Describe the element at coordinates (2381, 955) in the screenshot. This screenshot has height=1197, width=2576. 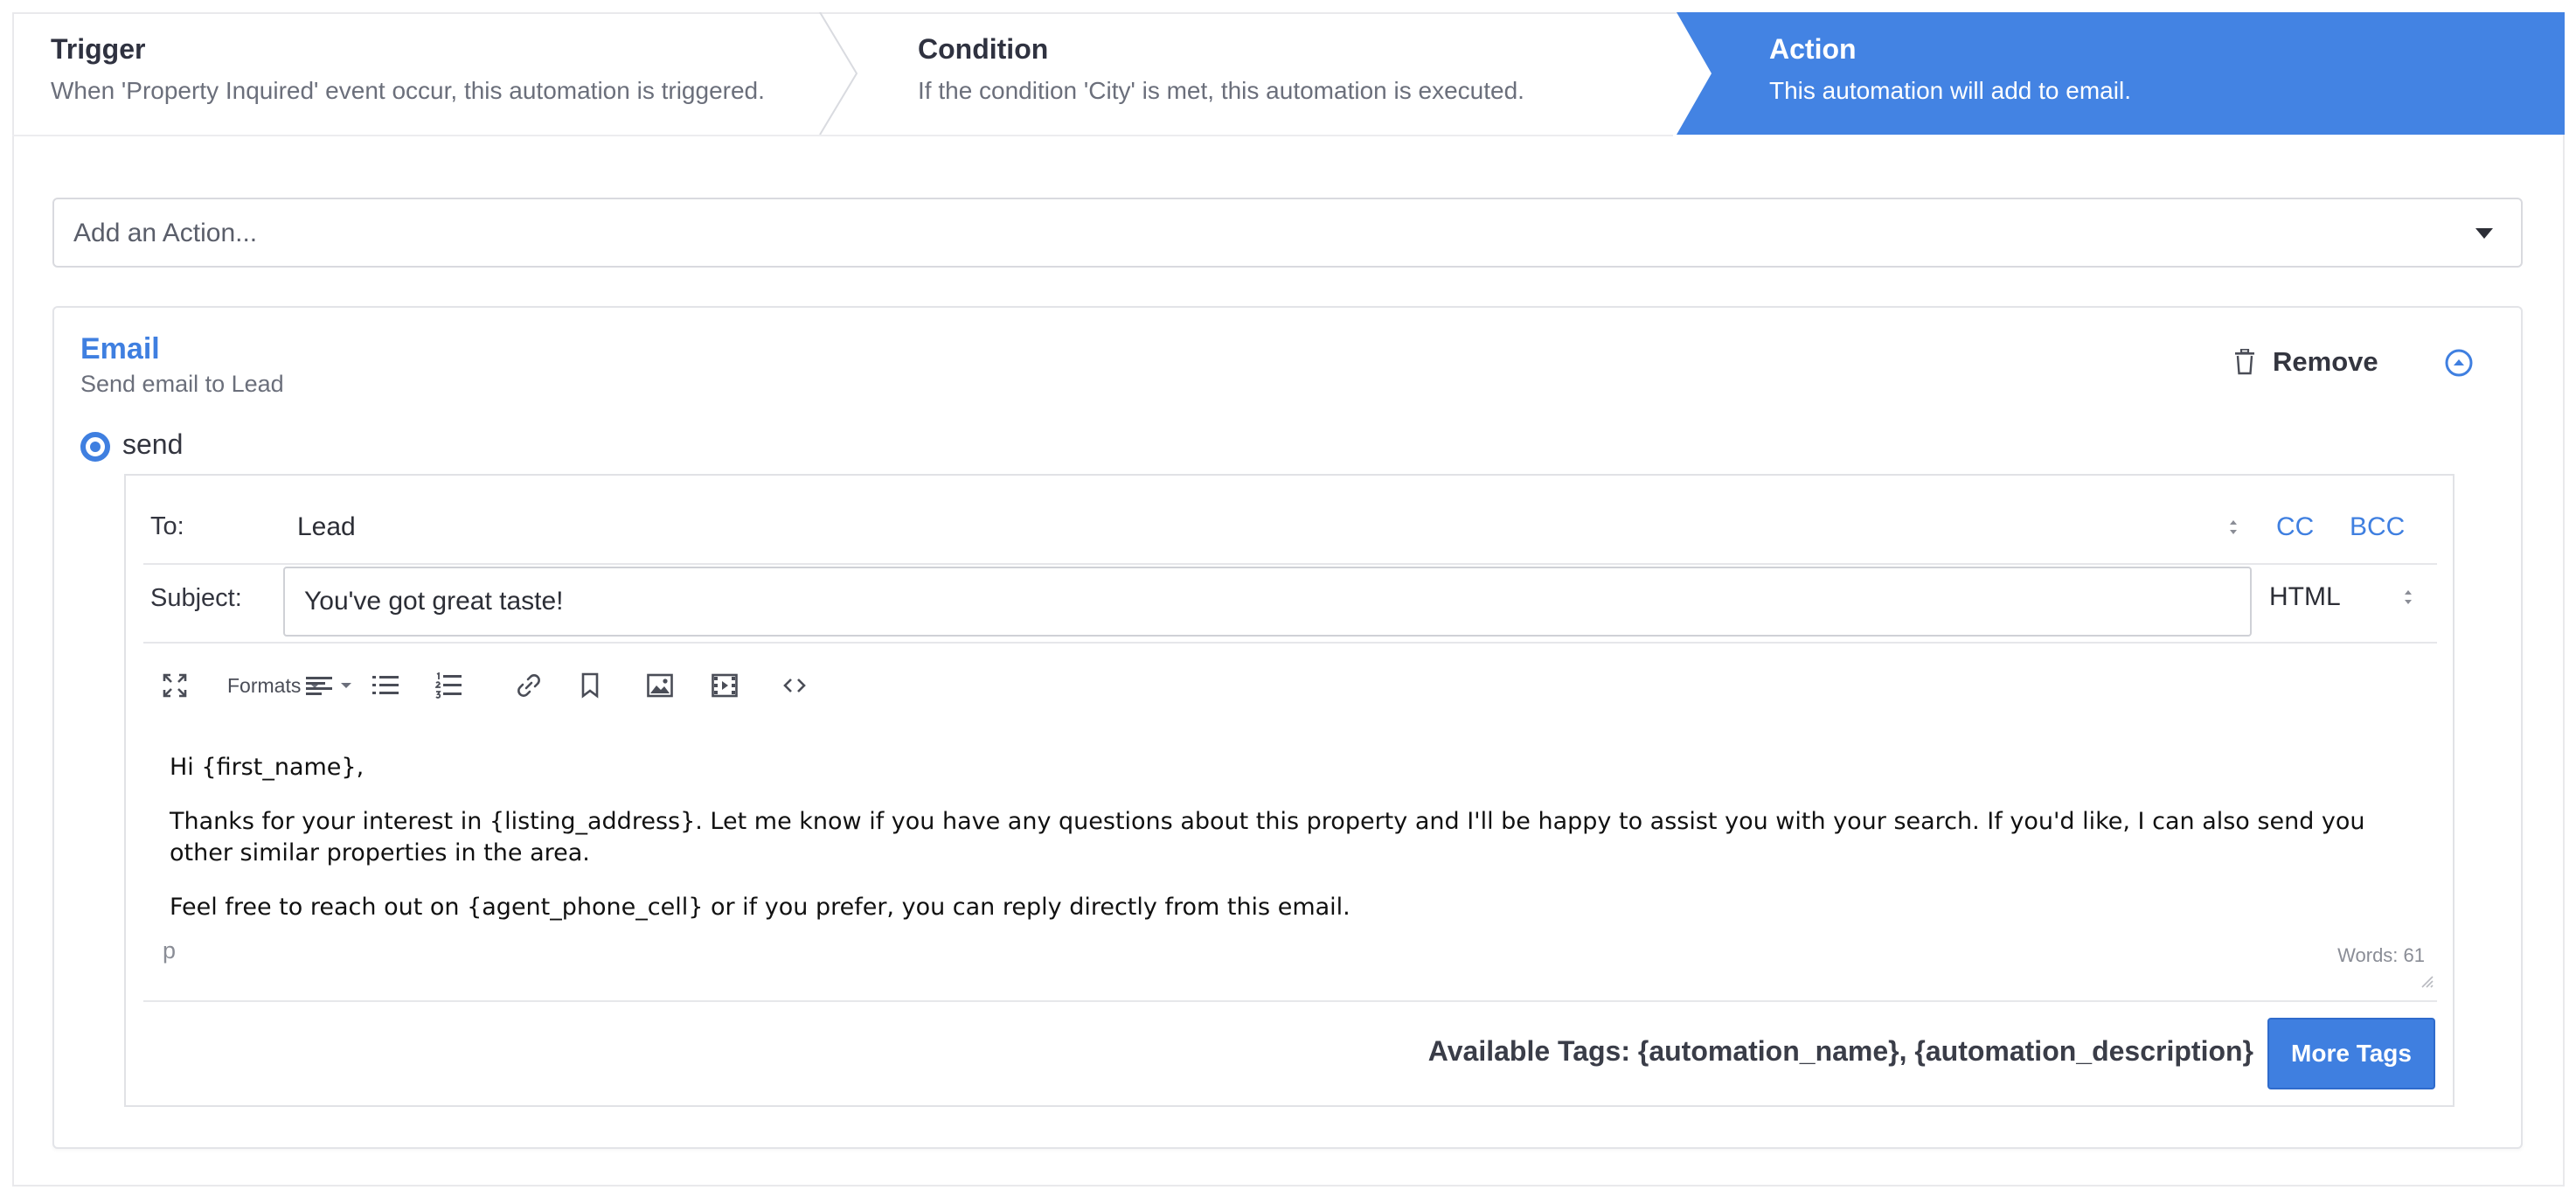
I see `word-count: Words: 61` at that location.